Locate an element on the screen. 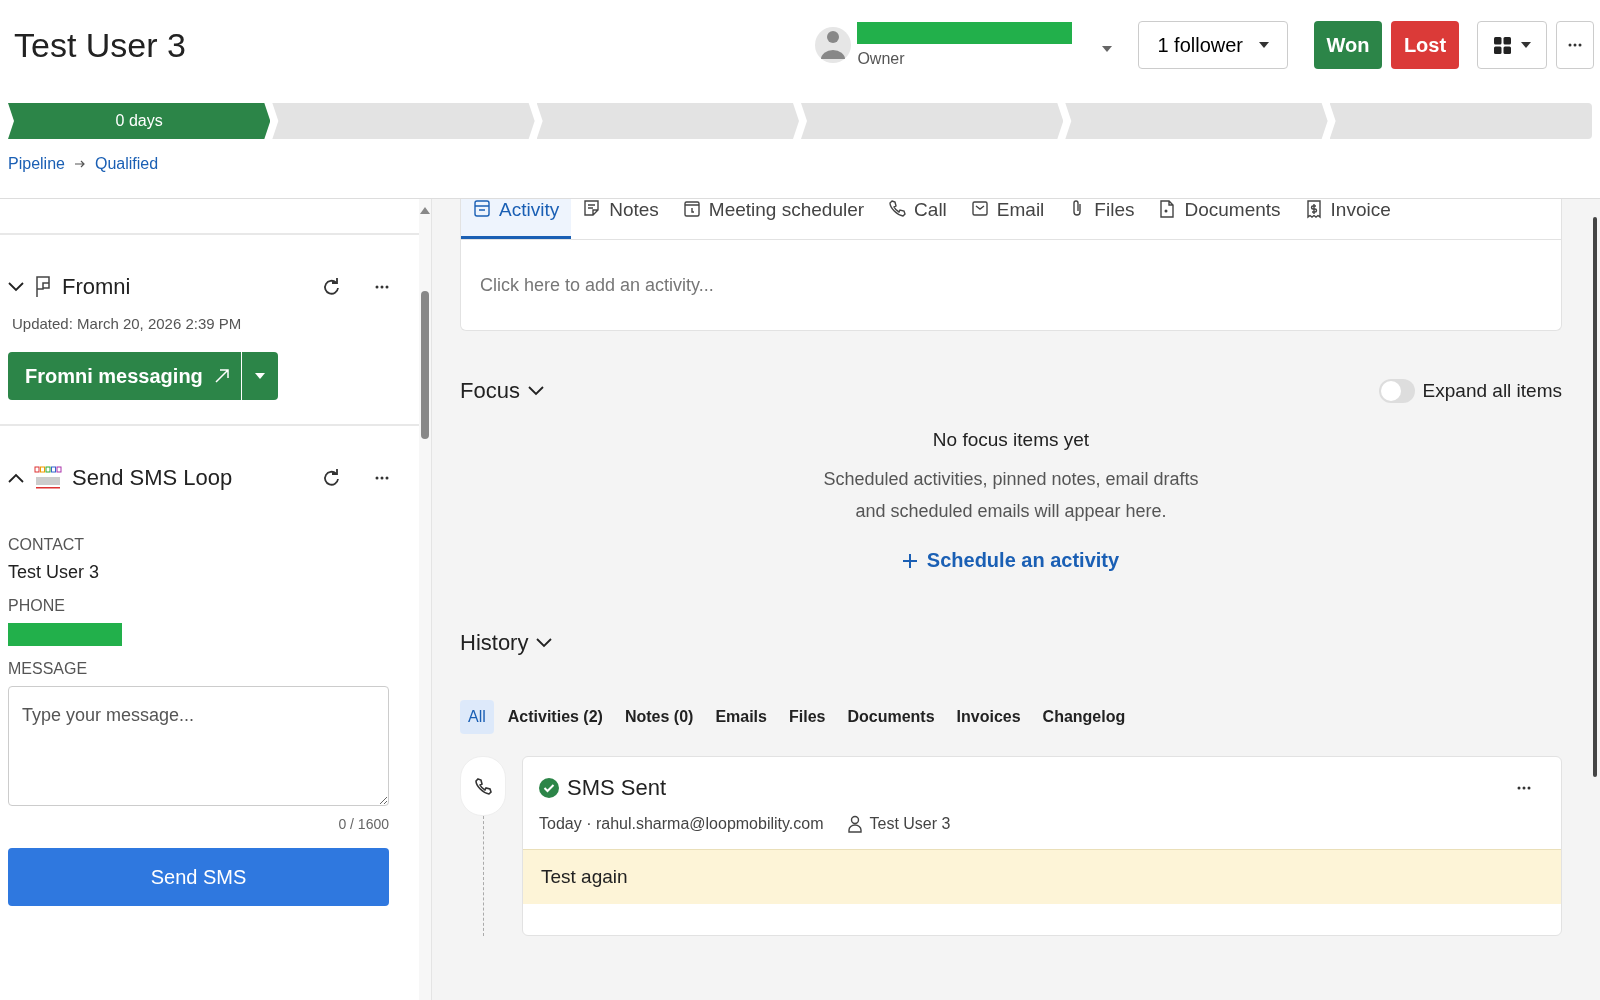  activity-tab: Call is located at coordinates (917, 219).